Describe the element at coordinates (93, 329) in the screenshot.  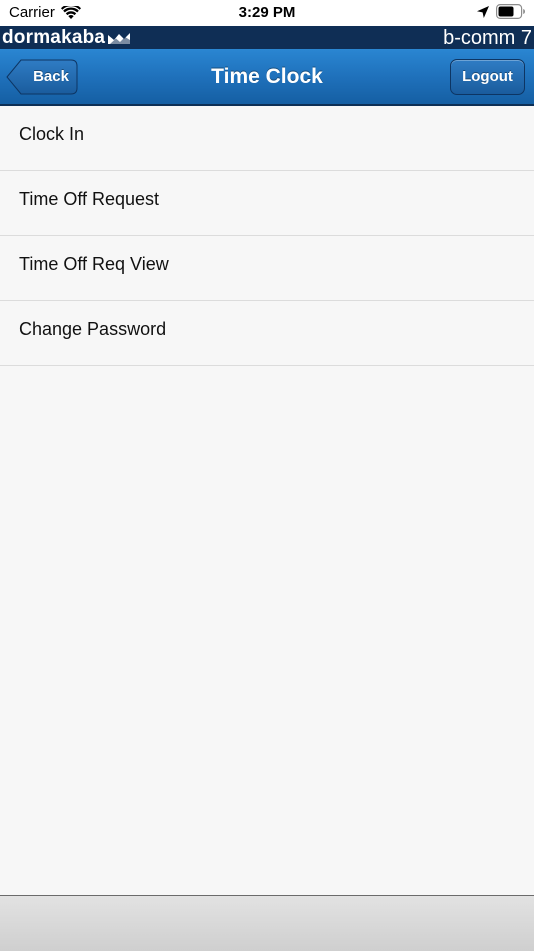
I see `menu-item-label: Change Password` at that location.